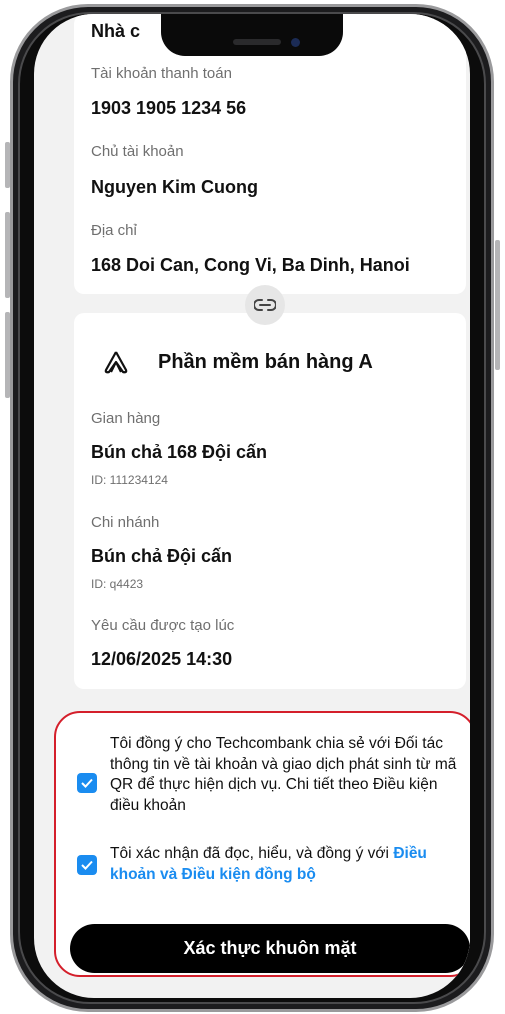  I want to click on address-value: 168 Doi Can, Cong Vi, Ba Dinh, Hanoi, so click(250, 265).